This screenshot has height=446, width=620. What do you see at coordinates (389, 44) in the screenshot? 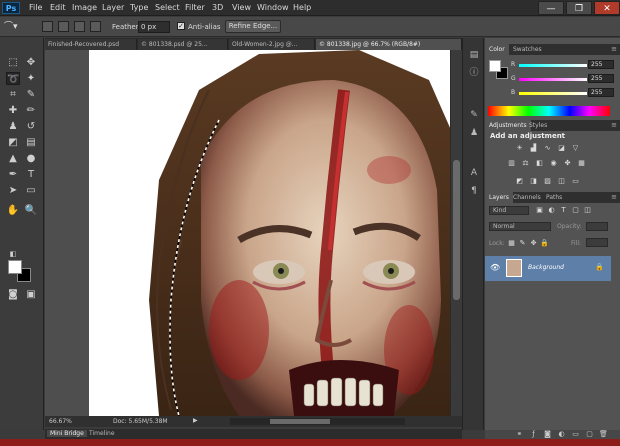
I see `doc-tab-active: © 801338.jpg @ 66.7% (RGB/8#)` at bounding box center [389, 44].